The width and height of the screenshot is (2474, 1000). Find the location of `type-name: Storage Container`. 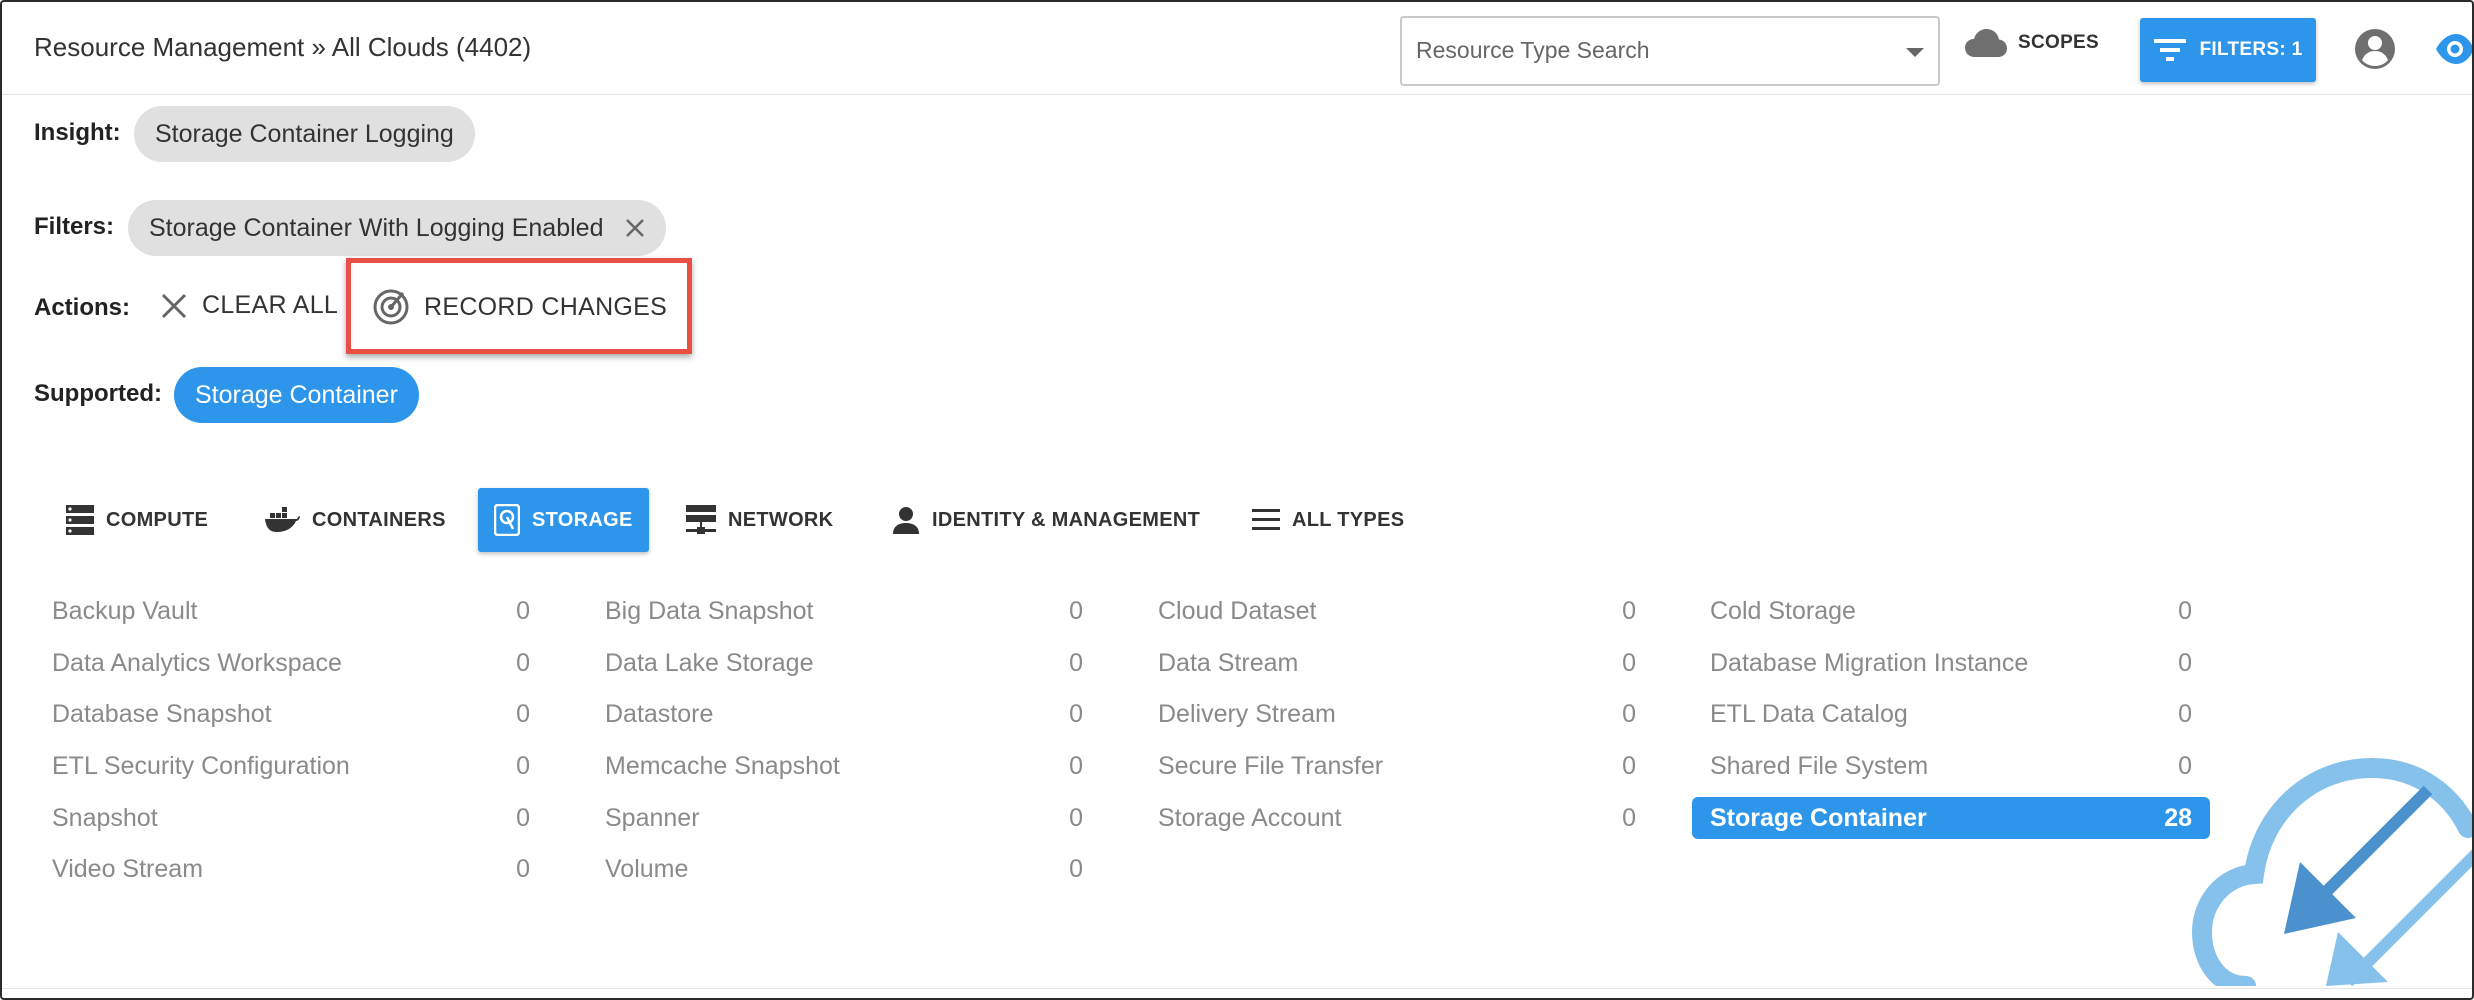

type-name: Storage Container is located at coordinates (1818, 817).